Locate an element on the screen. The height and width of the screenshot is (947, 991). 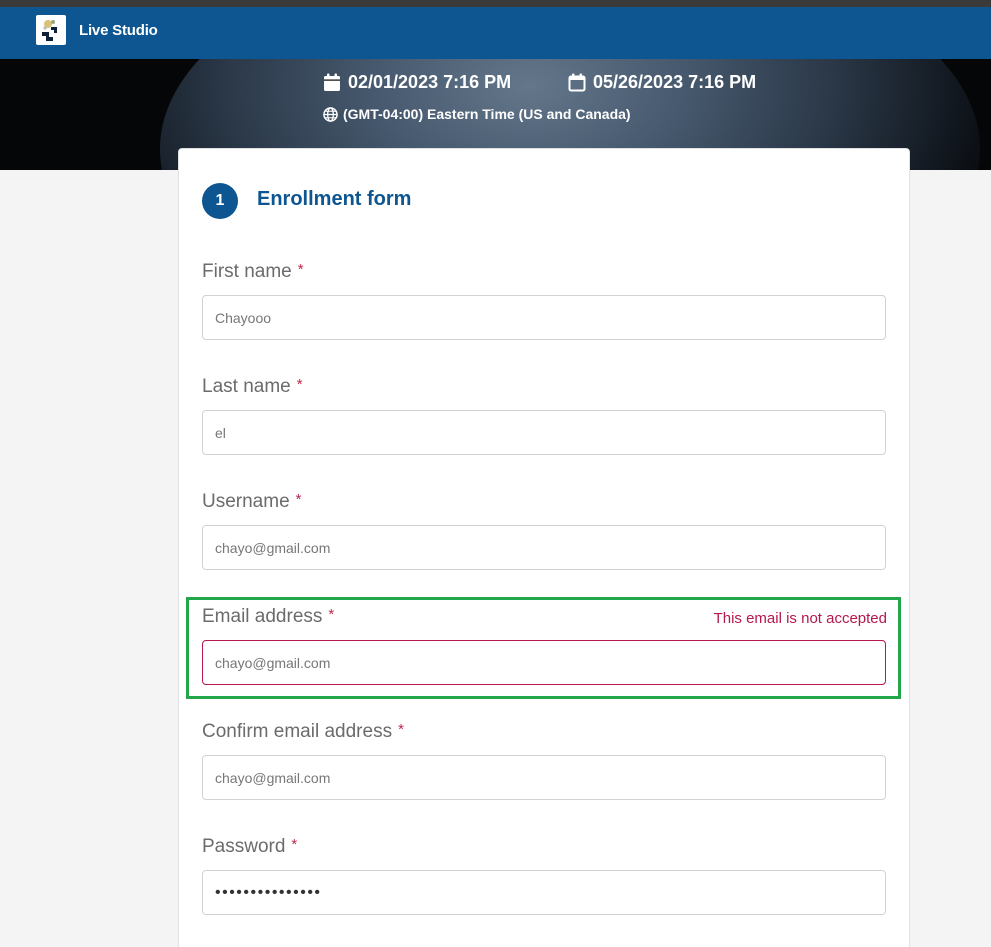
step-title: Enrollment form is located at coordinates (334, 199).